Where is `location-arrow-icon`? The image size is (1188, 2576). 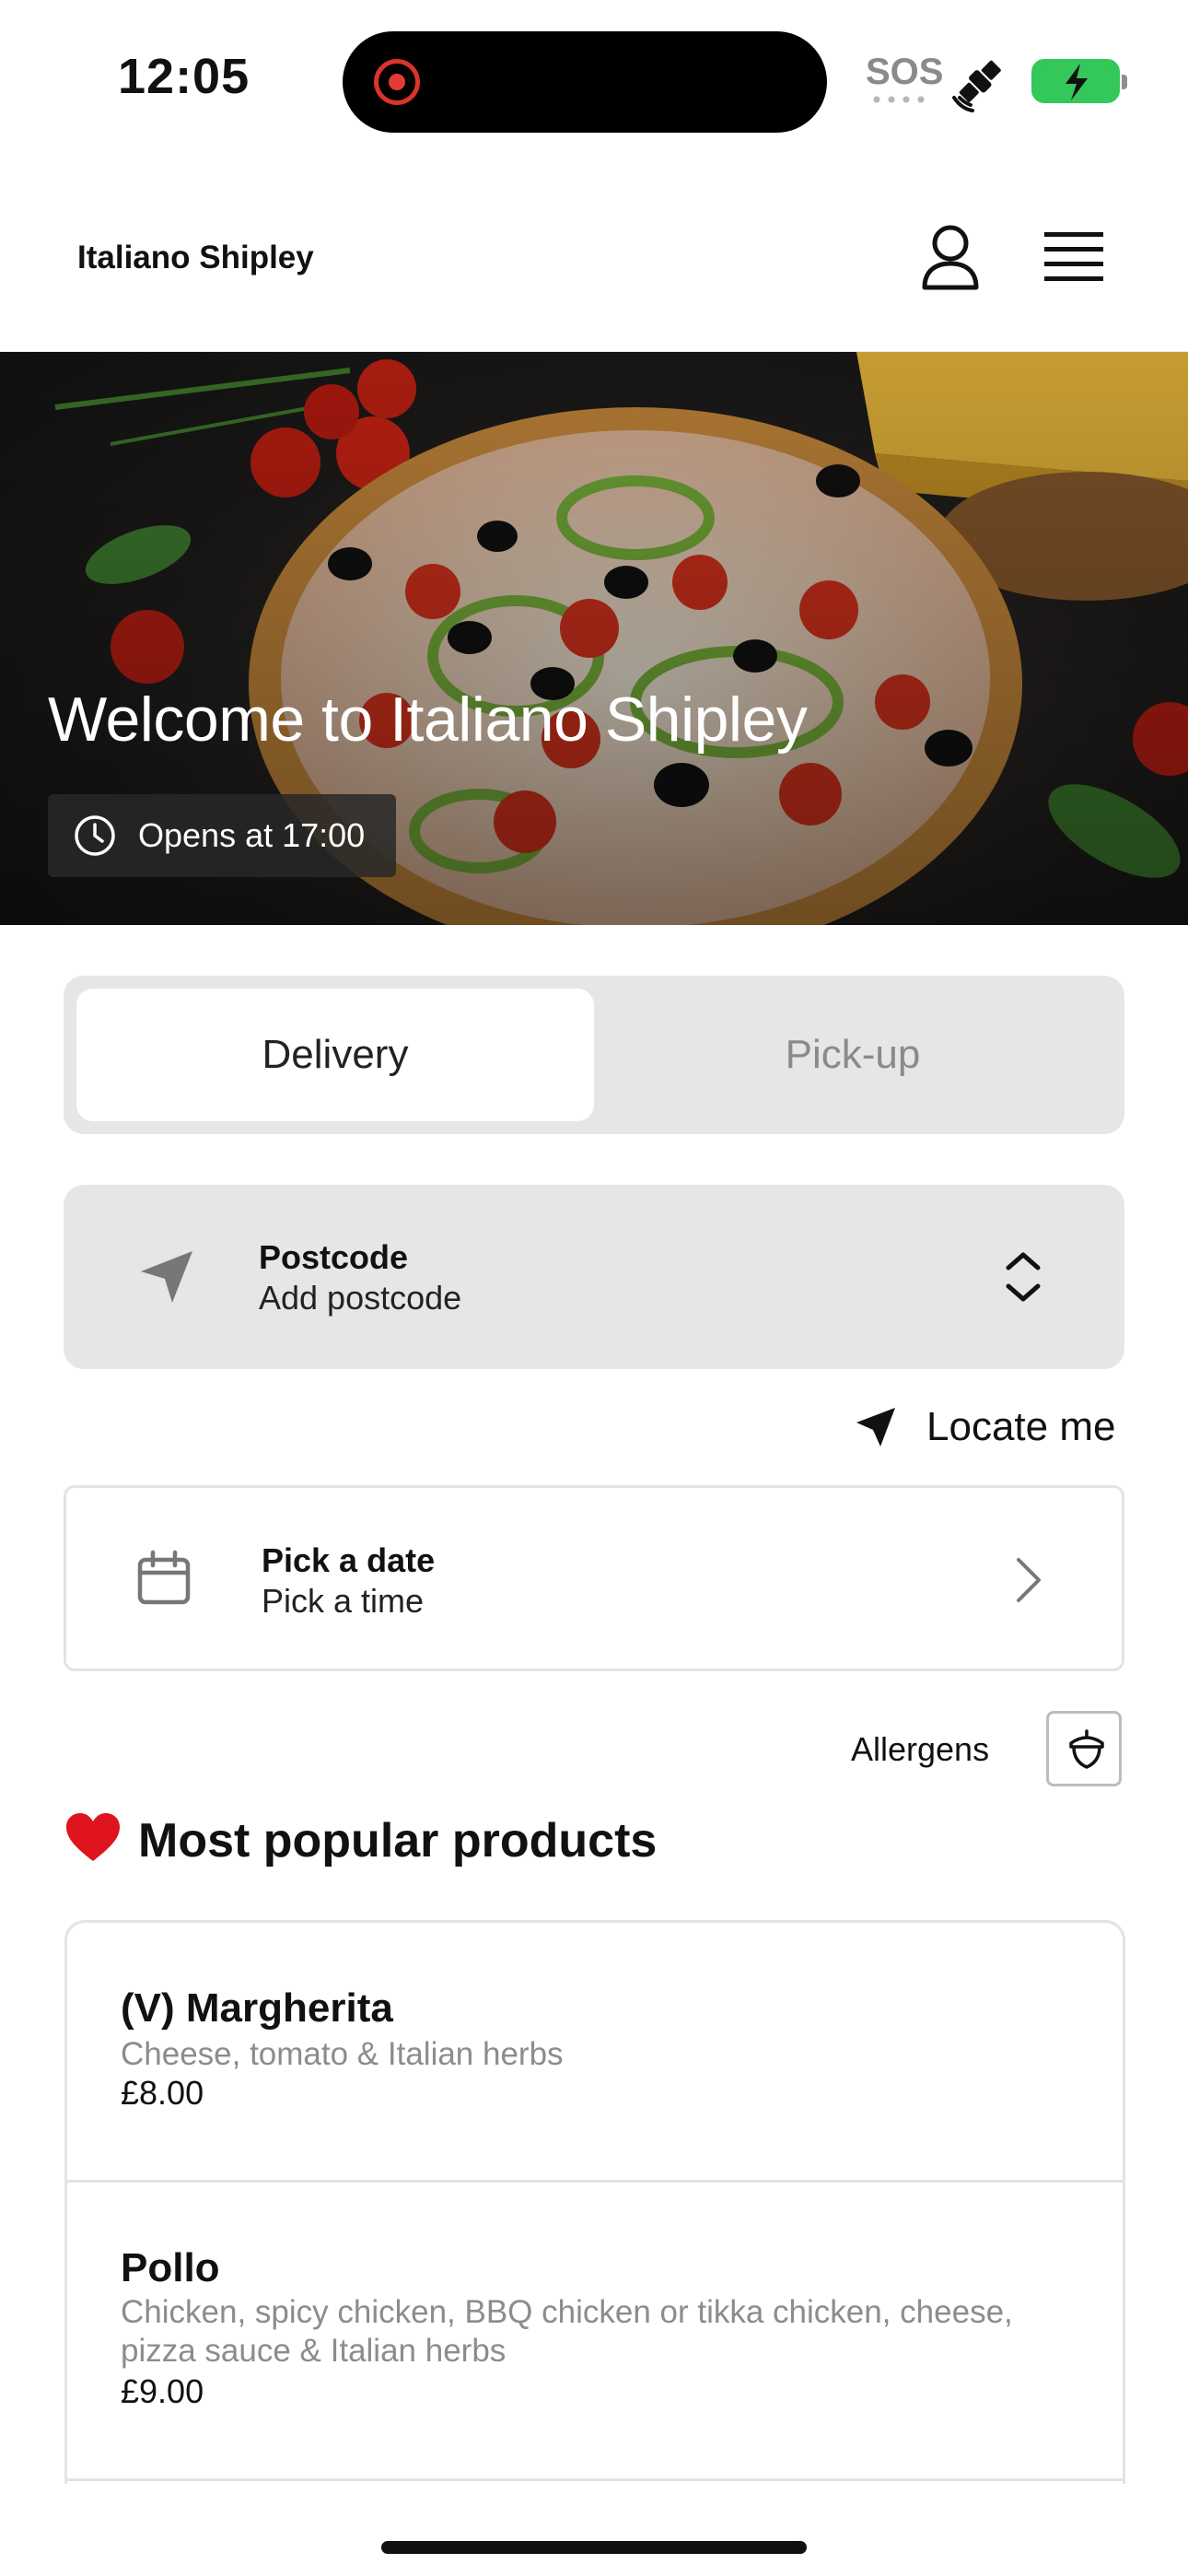
location-arrow-icon is located at coordinates (875, 1427).